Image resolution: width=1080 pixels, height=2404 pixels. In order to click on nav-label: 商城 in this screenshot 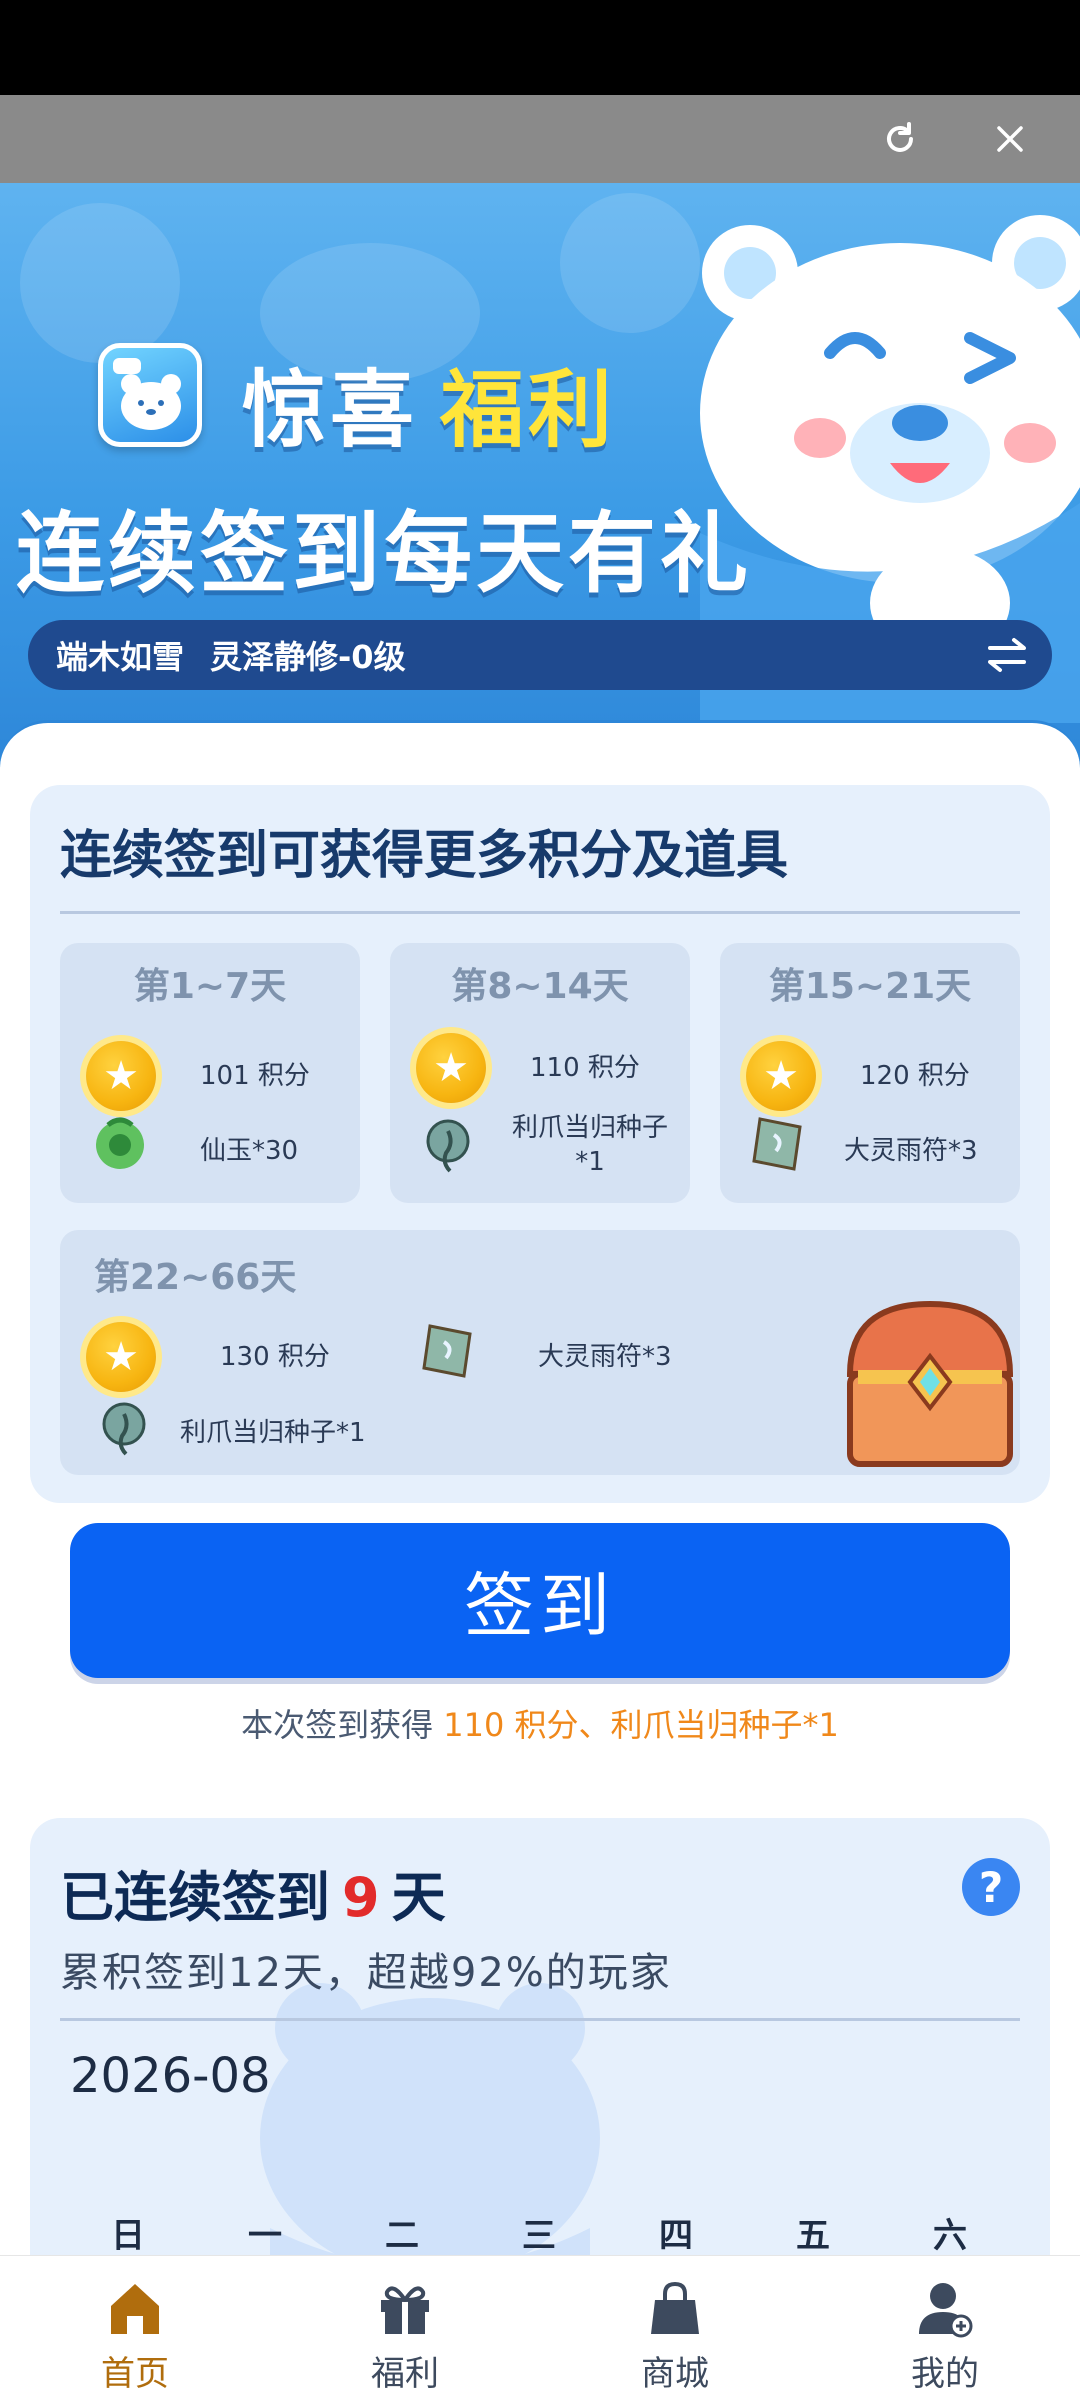, I will do `click(675, 2374)`.